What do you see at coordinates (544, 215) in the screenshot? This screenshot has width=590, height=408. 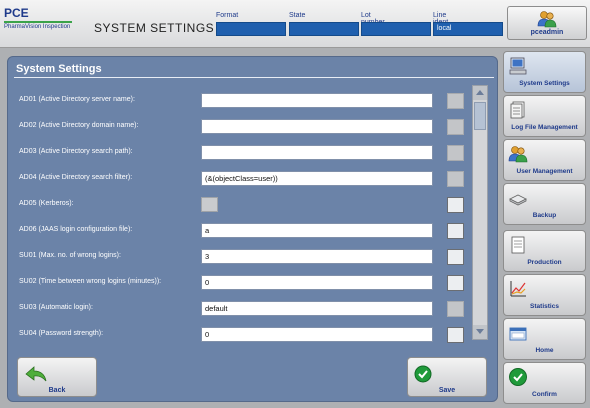 I see `nav-label: Backup` at bounding box center [544, 215].